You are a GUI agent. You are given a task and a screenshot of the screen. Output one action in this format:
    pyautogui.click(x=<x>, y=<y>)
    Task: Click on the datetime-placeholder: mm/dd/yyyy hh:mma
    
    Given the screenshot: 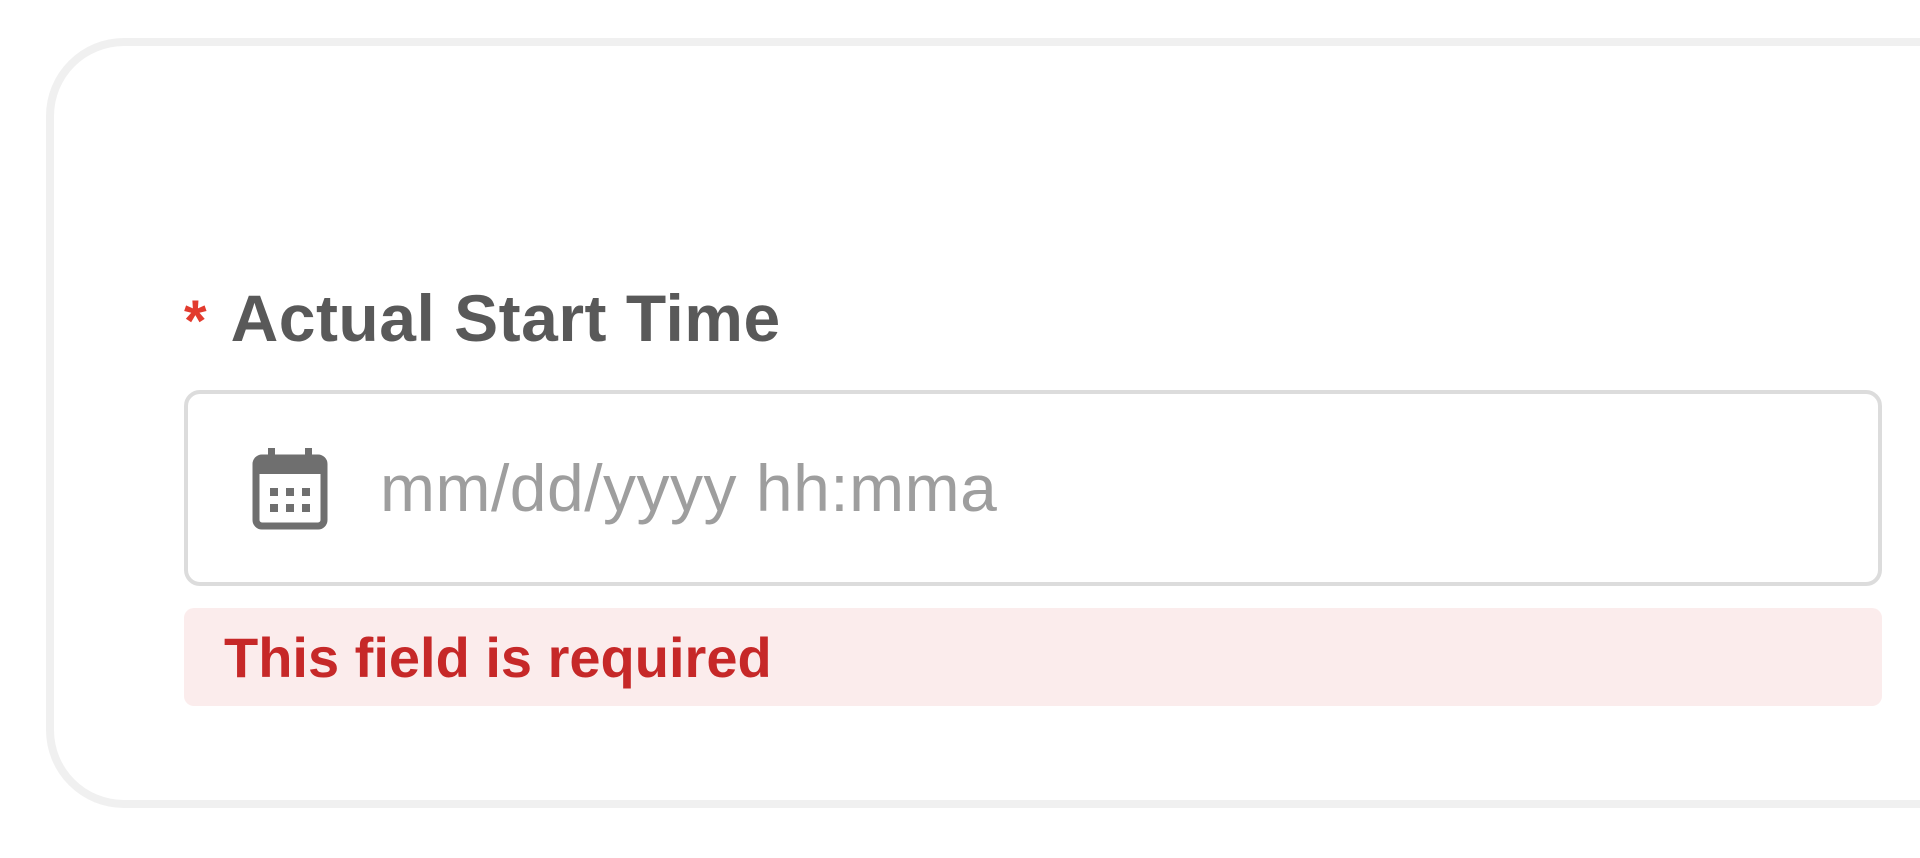 What is the action you would take?
    pyautogui.click(x=689, y=488)
    